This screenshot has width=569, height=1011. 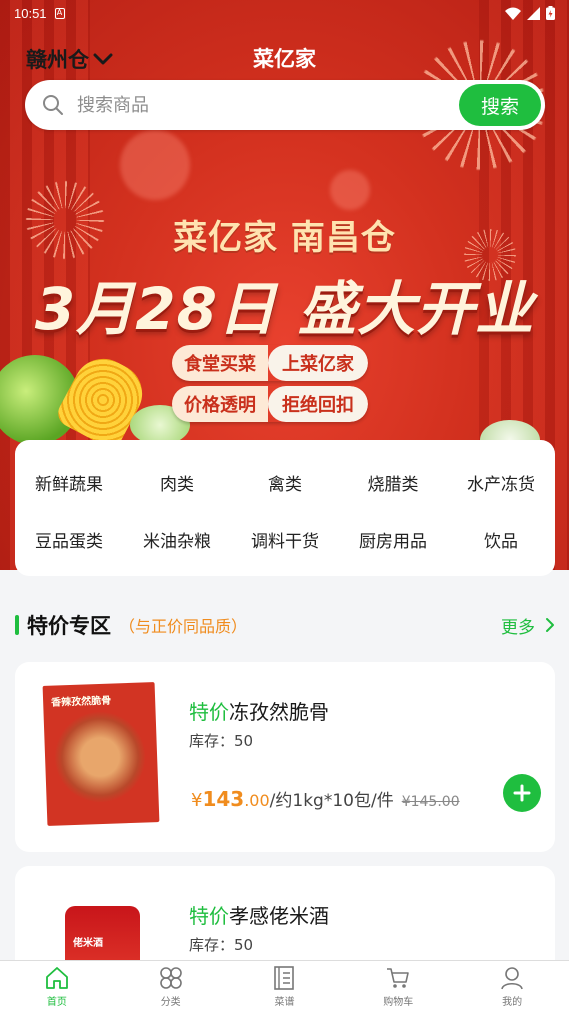 I want to click on banner-opening-date: 3月28日 盛大开业, so click(x=284, y=309).